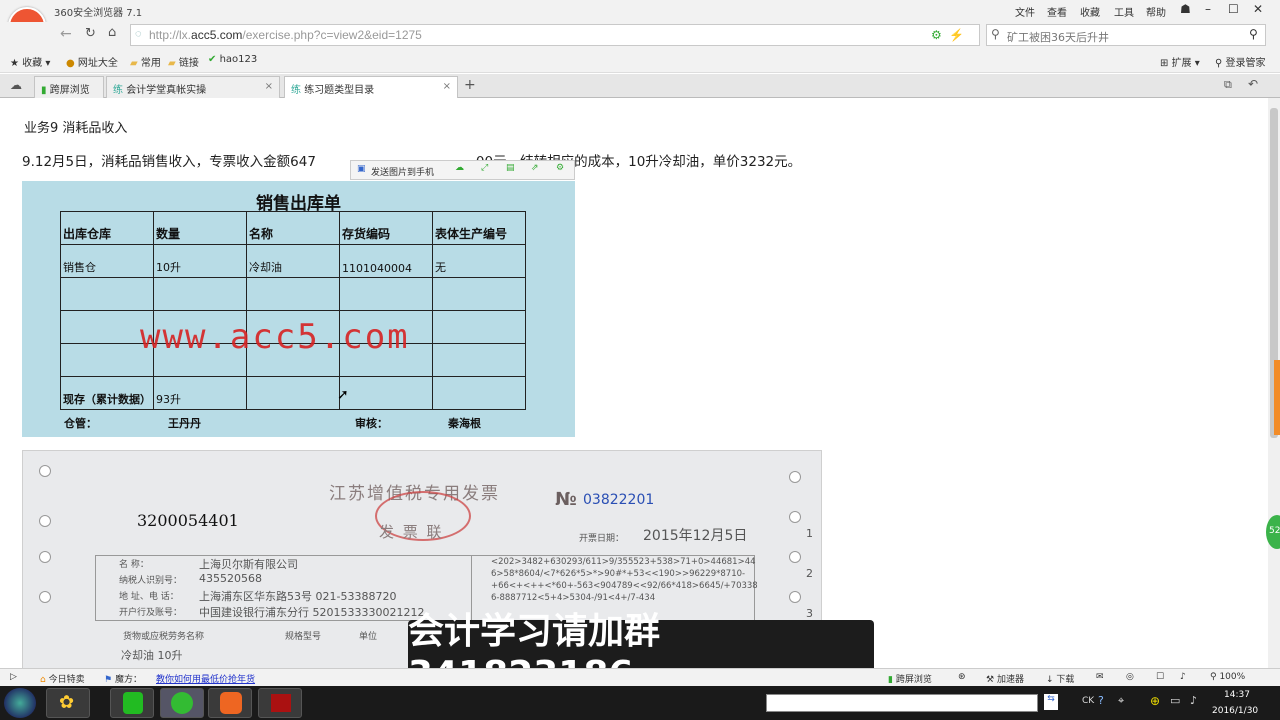  Describe the element at coordinates (69, 87) in the screenshot. I see `tab-cross-screen: ▮ 跨屏浏览` at that location.